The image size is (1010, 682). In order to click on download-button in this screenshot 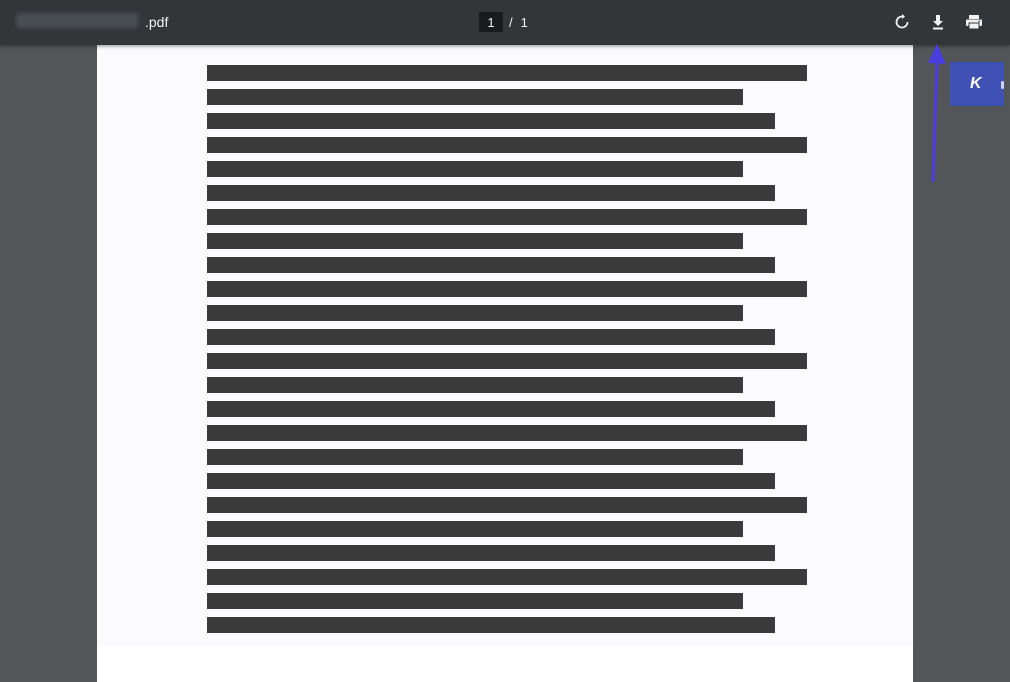, I will do `click(938, 22)`.